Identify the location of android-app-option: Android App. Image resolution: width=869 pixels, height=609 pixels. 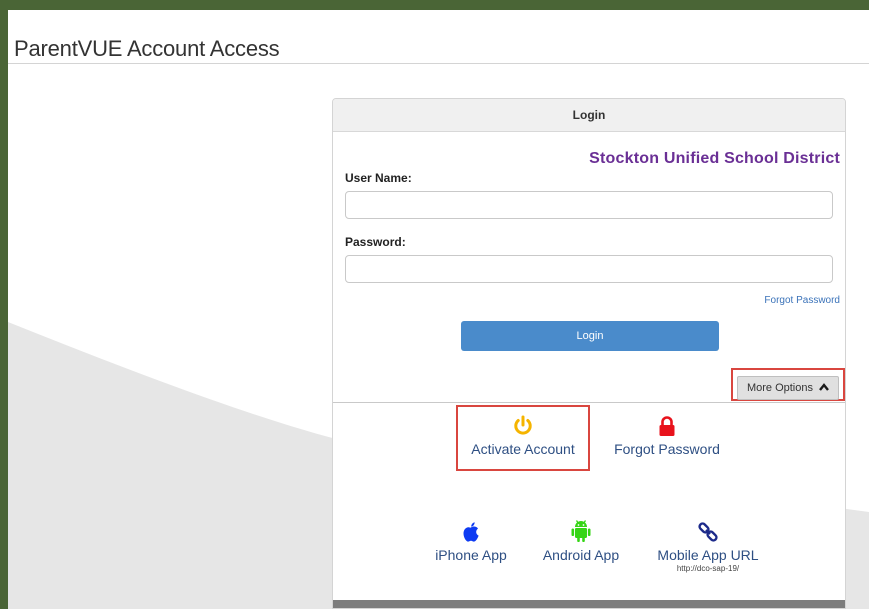
(581, 541).